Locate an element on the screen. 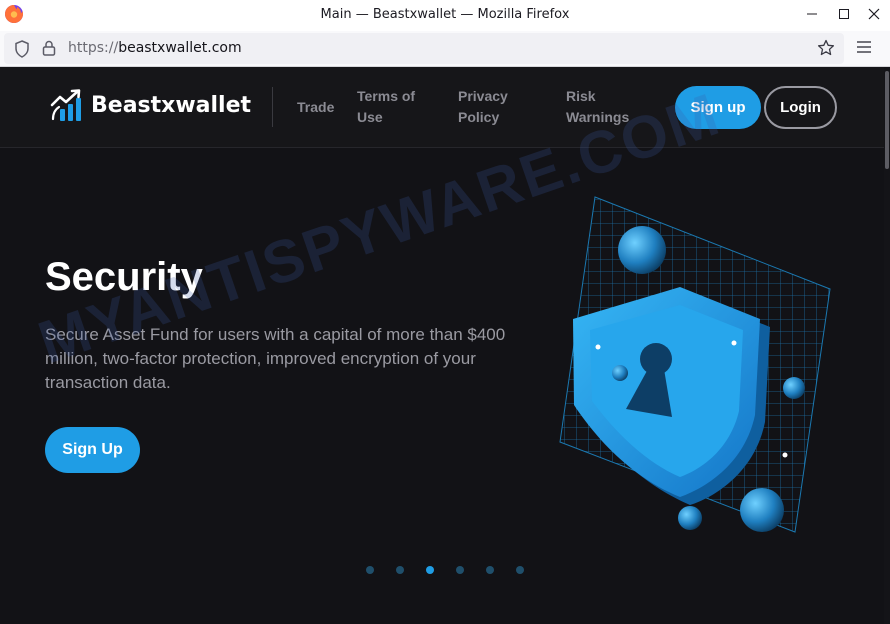 Image resolution: width=890 pixels, height=624 pixels. minimize-icon is located at coordinates (812, 14).